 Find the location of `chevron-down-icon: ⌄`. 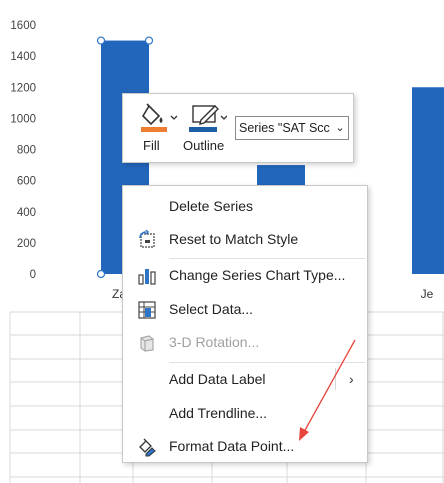

chevron-down-icon: ⌄ is located at coordinates (340, 128).